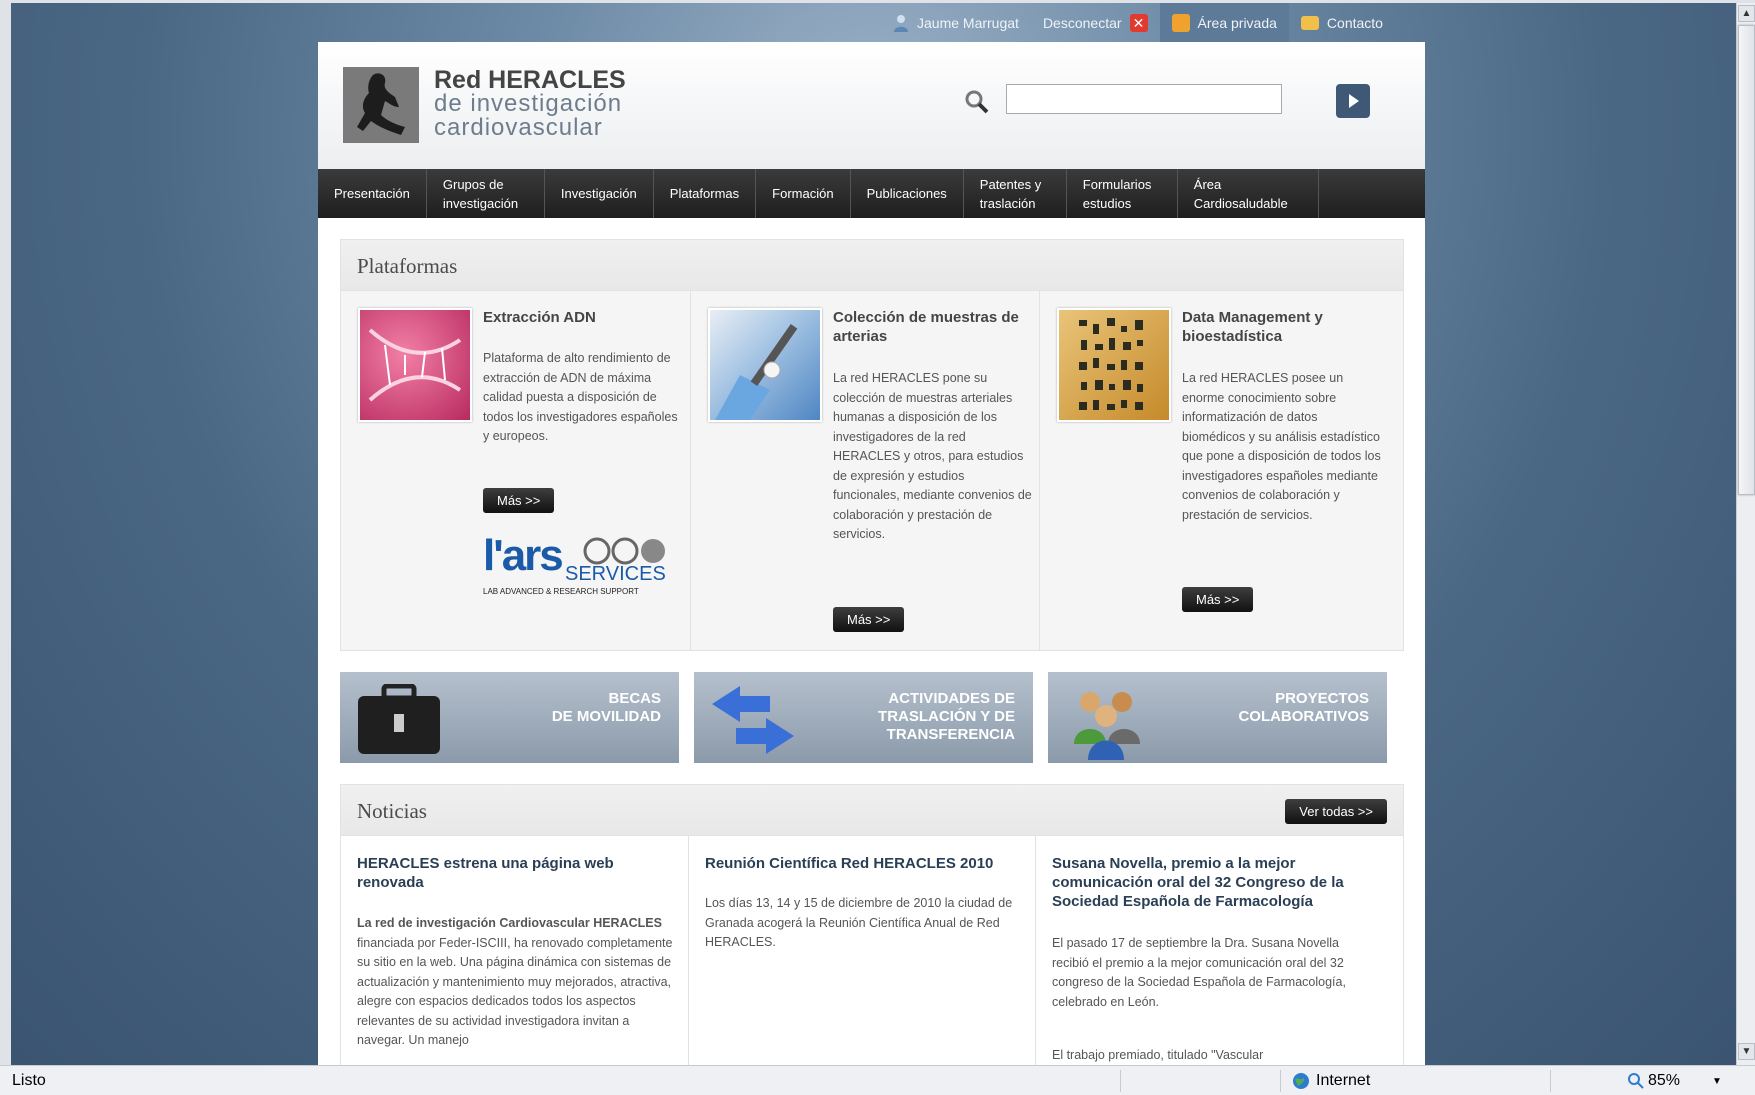 This screenshot has width=1755, height=1095. Describe the element at coordinates (372, 193) in the screenshot. I see `nav-presentacion: Presentación` at that location.